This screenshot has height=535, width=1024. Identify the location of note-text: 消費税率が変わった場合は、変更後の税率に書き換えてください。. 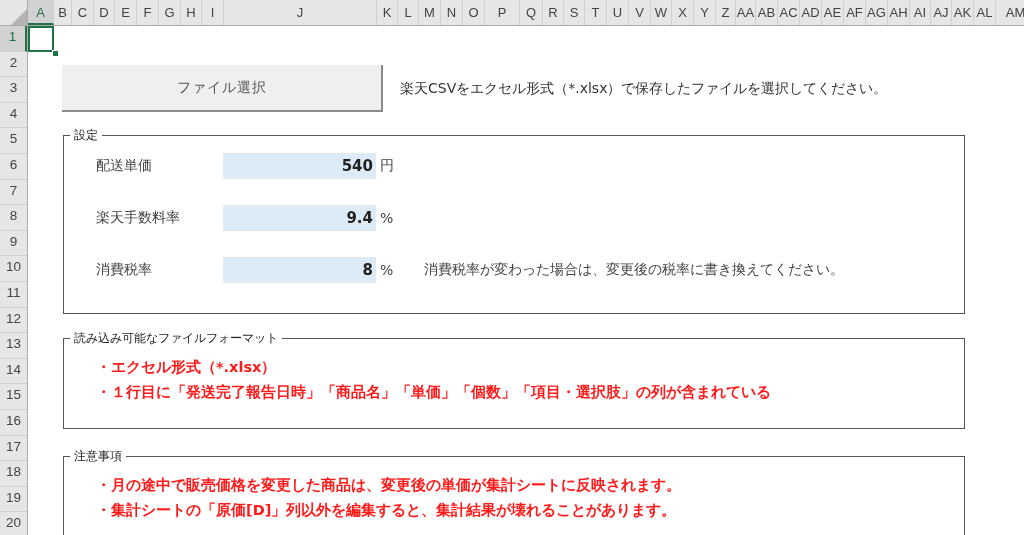
(634, 270).